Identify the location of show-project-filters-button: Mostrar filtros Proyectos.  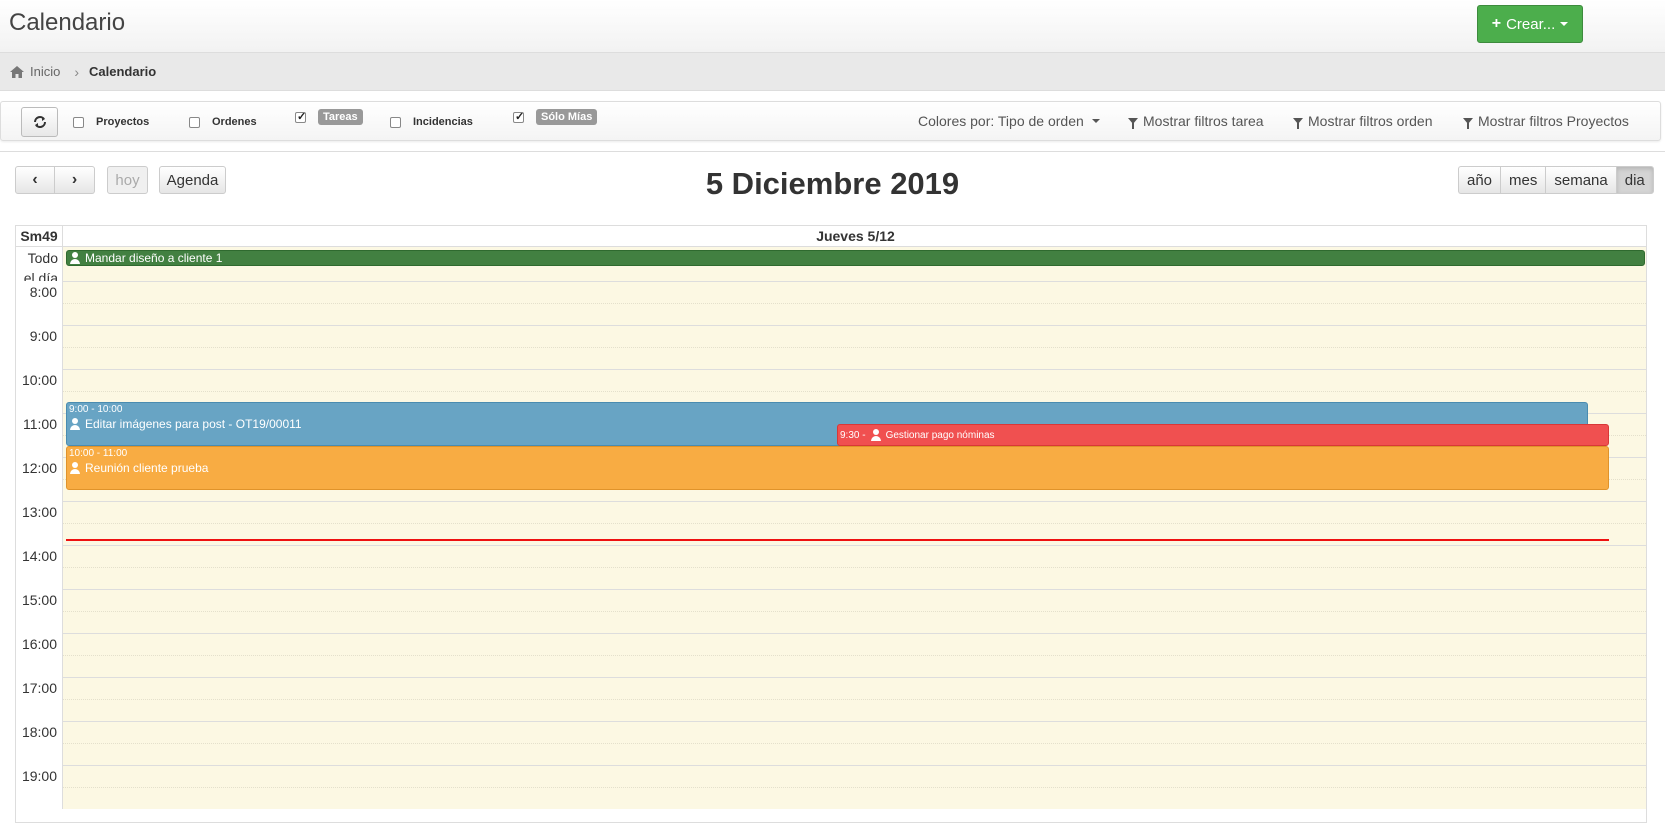
(1546, 121).